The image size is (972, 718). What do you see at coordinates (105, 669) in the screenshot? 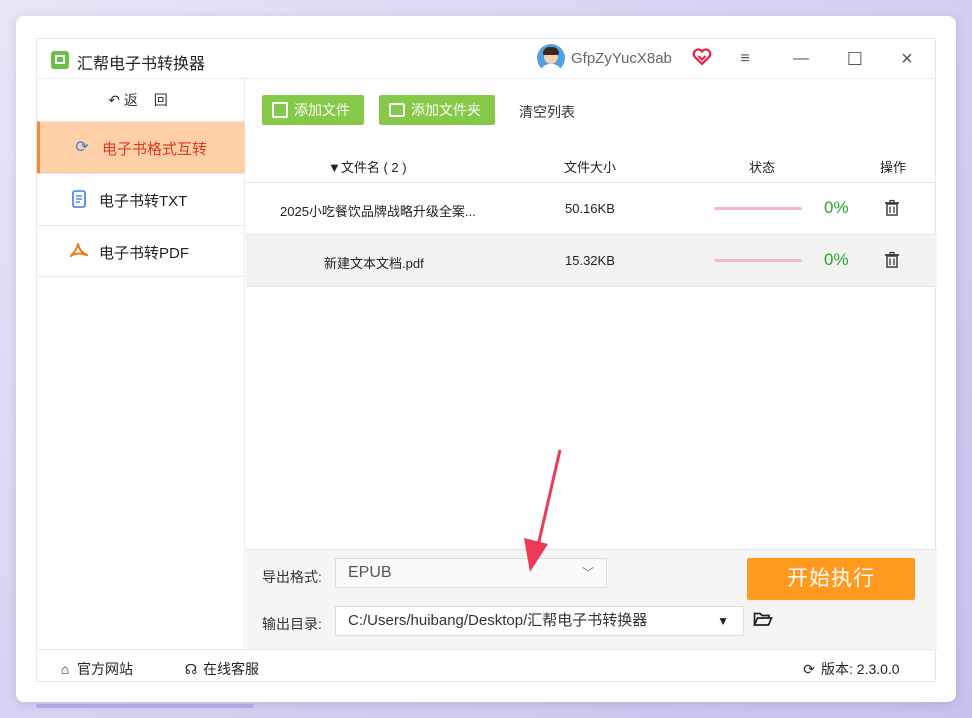
I see `website-label: 官方网站` at bounding box center [105, 669].